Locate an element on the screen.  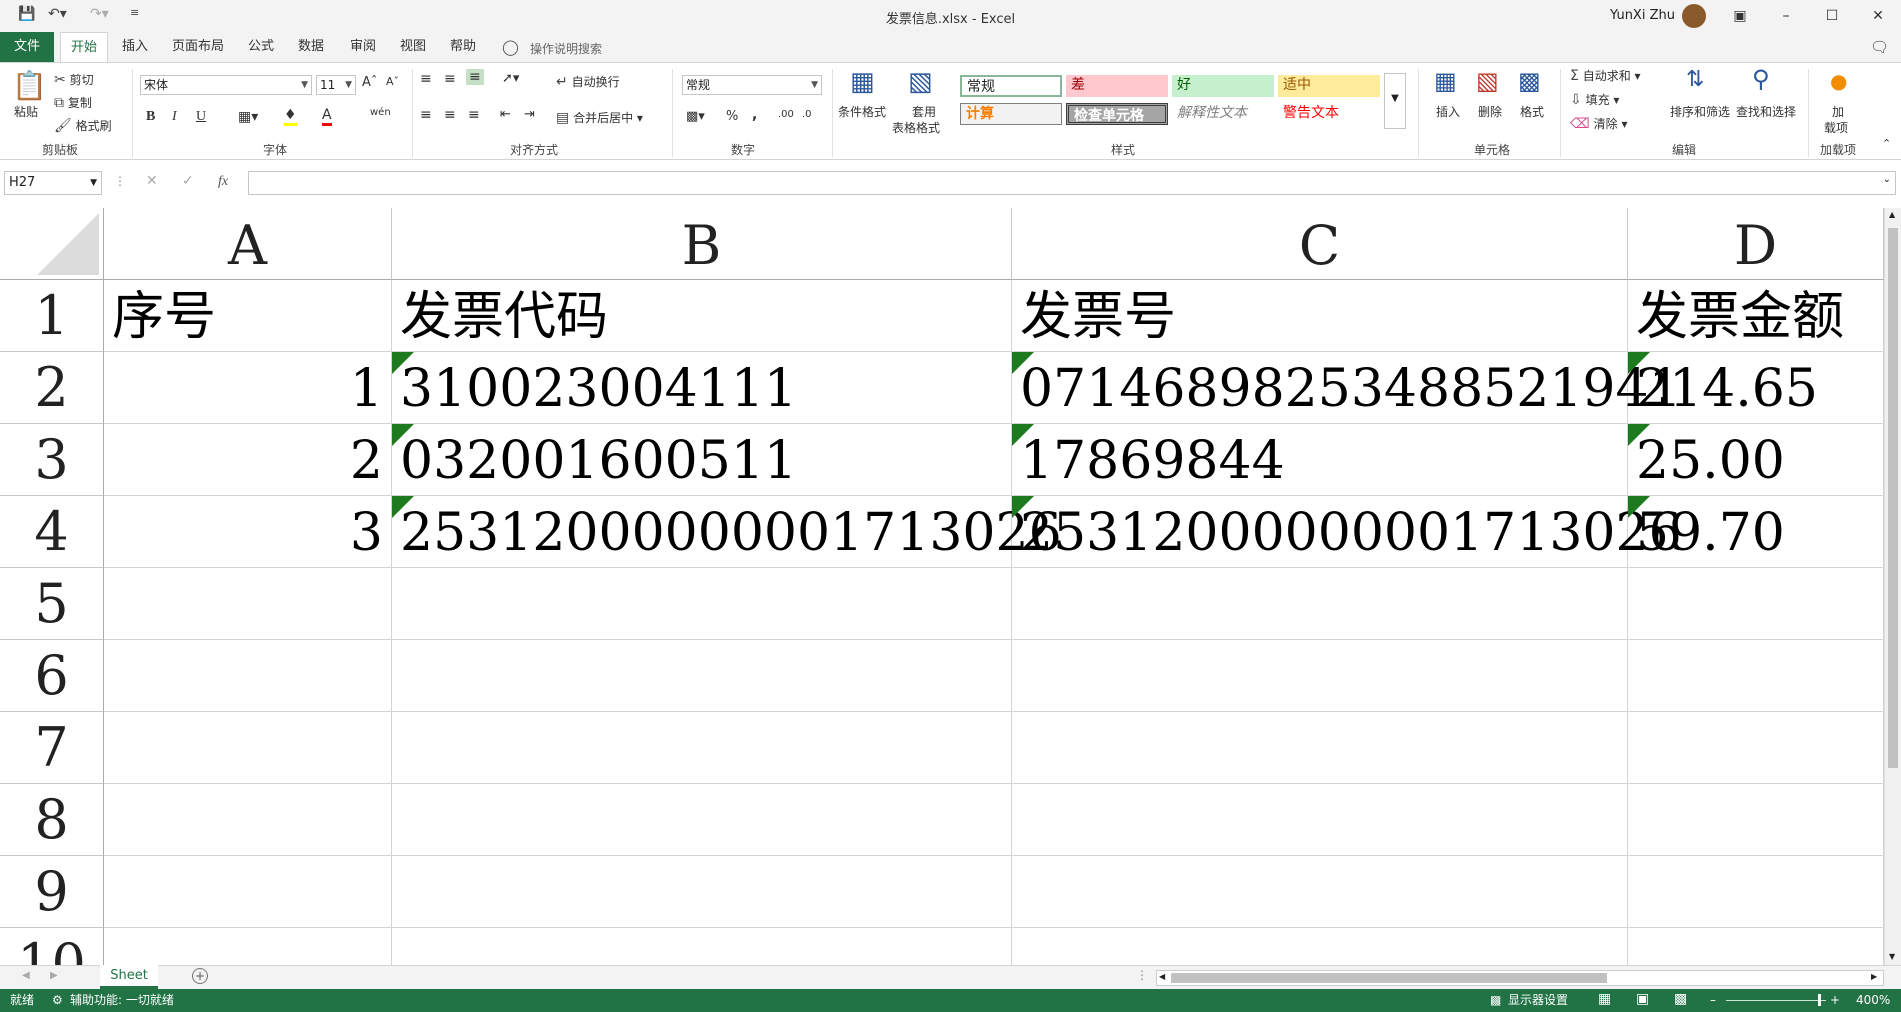
currency-icon: ▩▾ is located at coordinates (695, 116).